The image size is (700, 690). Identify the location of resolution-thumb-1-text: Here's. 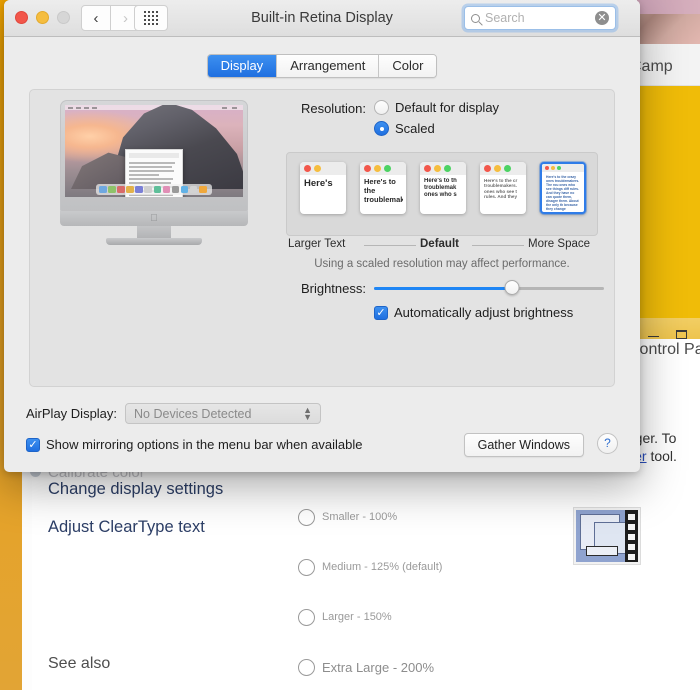
(318, 183).